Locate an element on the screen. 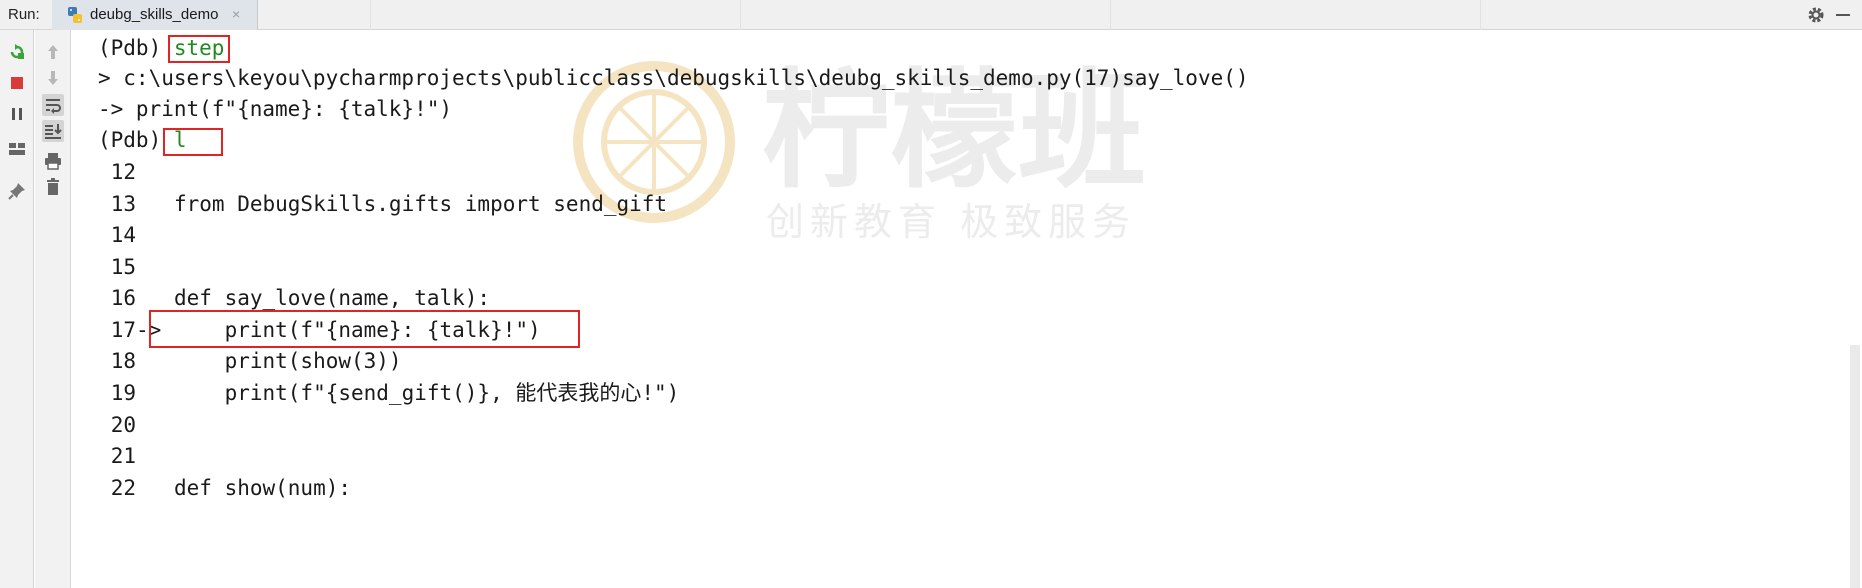 The image size is (1862, 588). arrow-down-icon is located at coordinates (53, 78).